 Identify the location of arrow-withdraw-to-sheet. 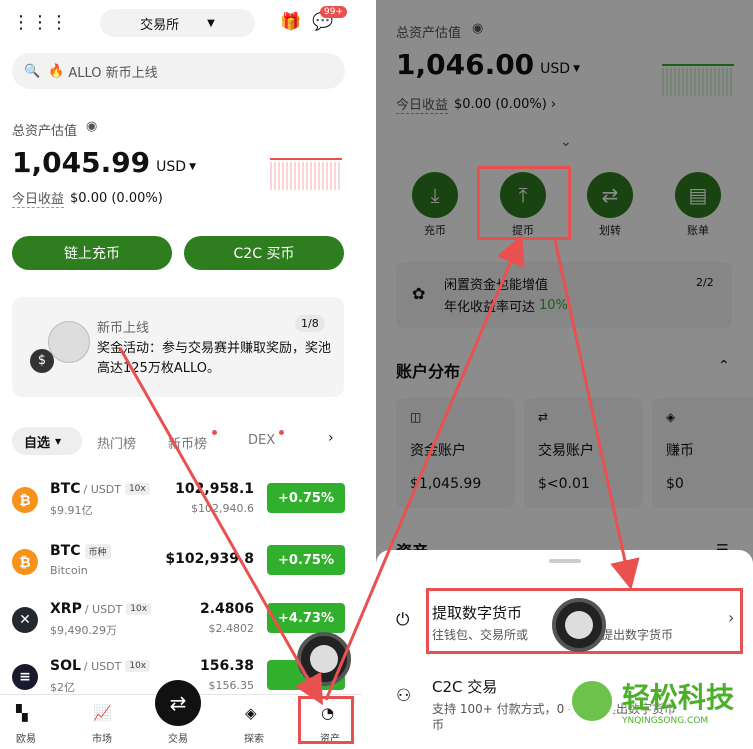
(596, 414).